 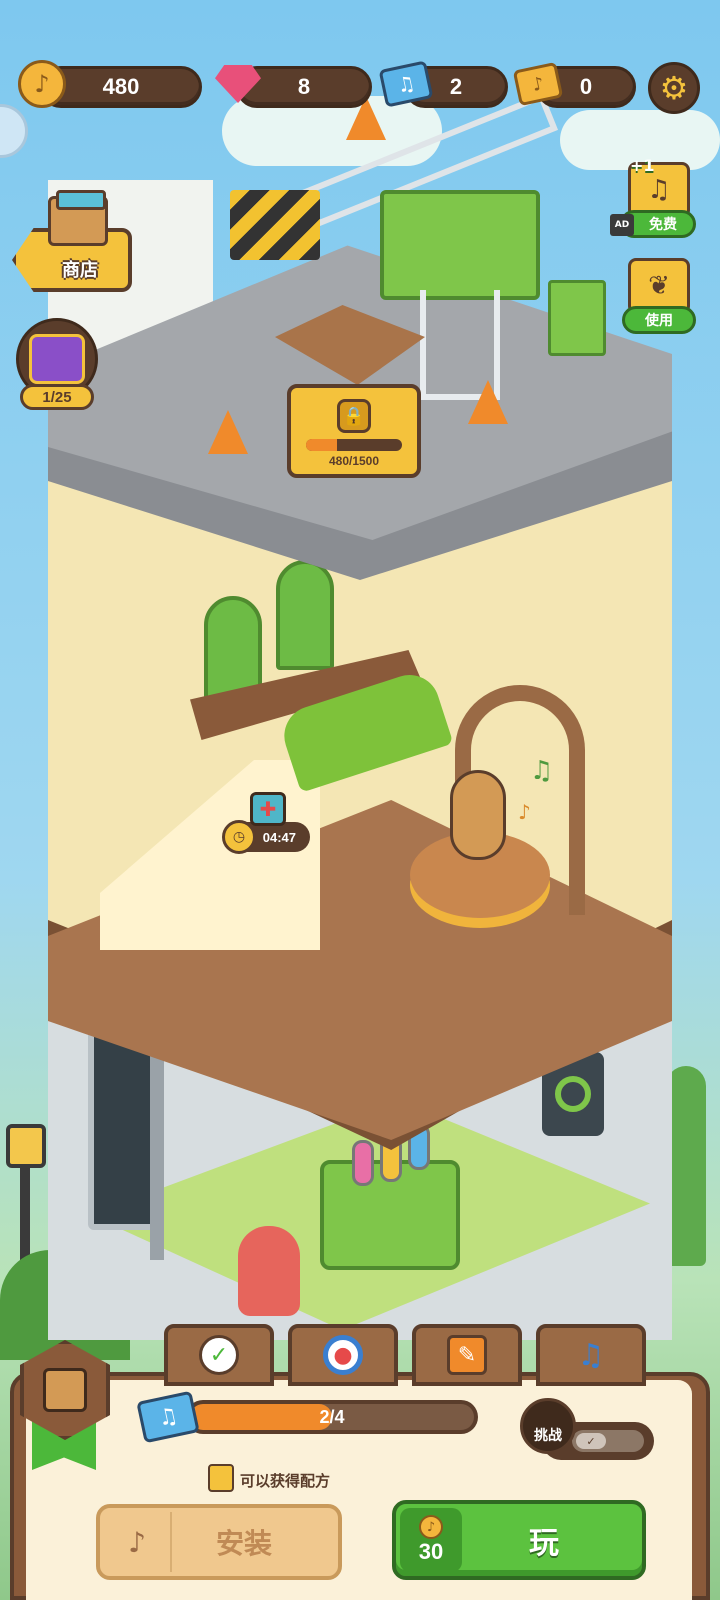 I want to click on song-progress-text: 2/4, so click(x=332, y=1416).